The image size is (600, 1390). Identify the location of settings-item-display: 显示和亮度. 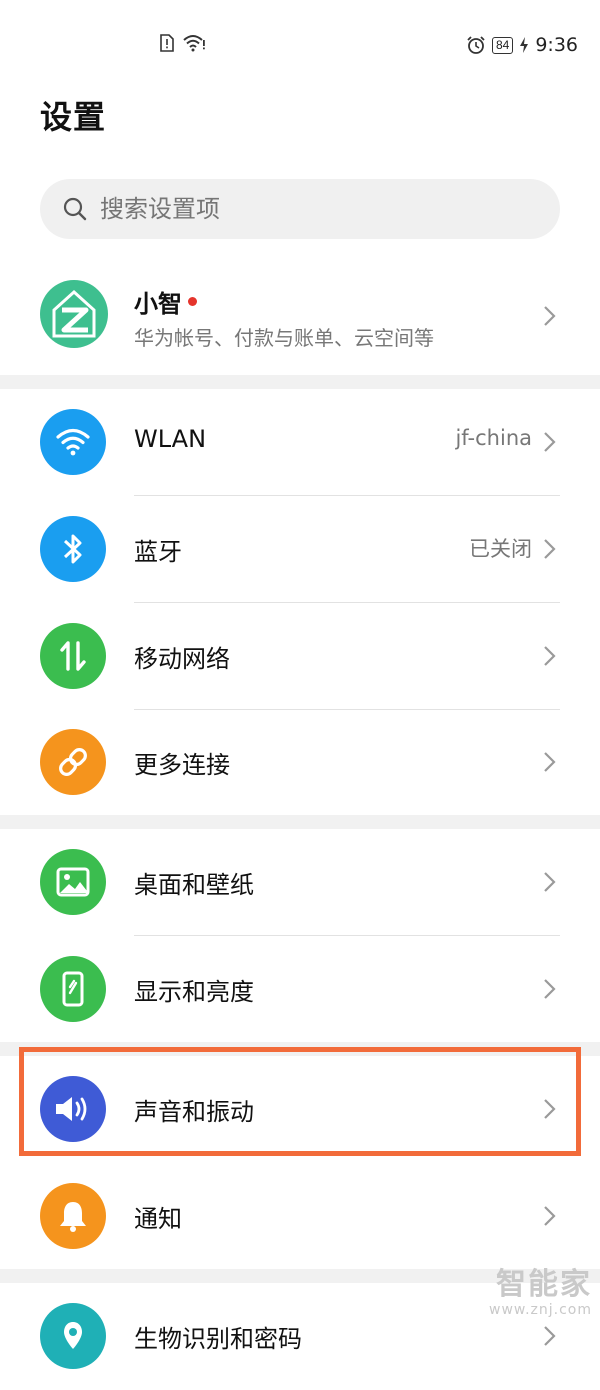
(300, 989).